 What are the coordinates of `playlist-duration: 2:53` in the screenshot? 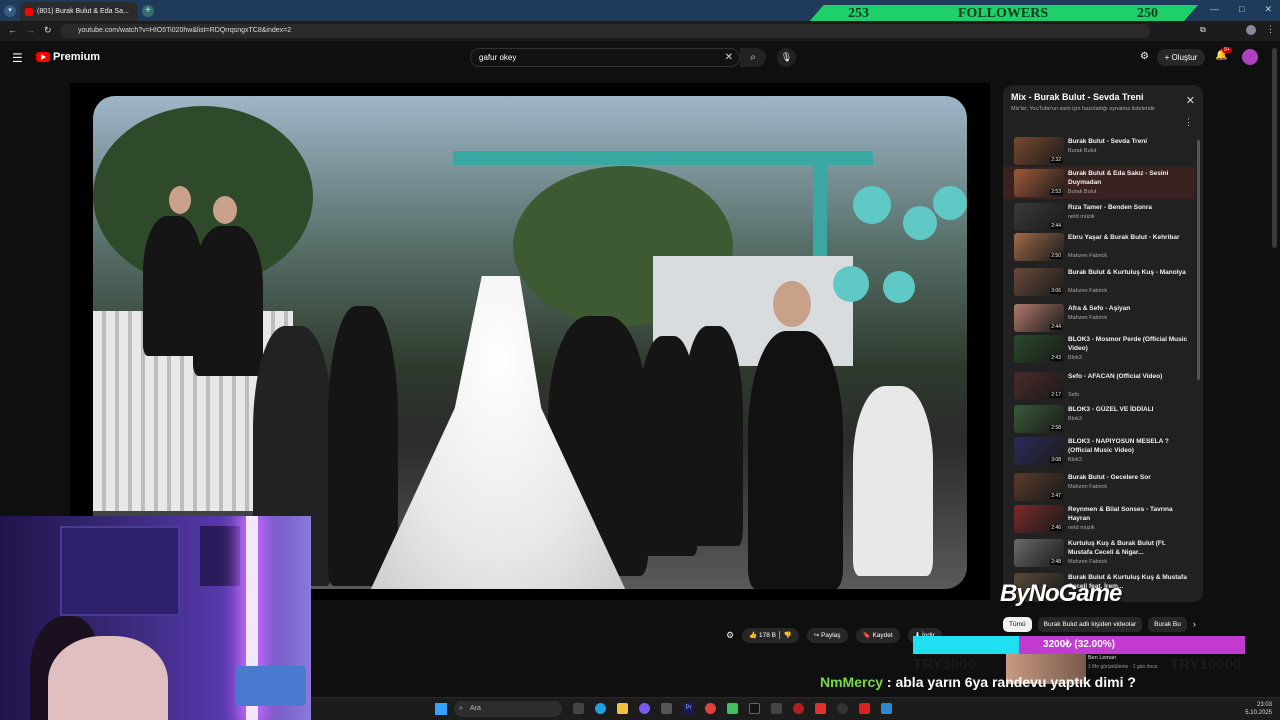 It's located at (1056, 192).